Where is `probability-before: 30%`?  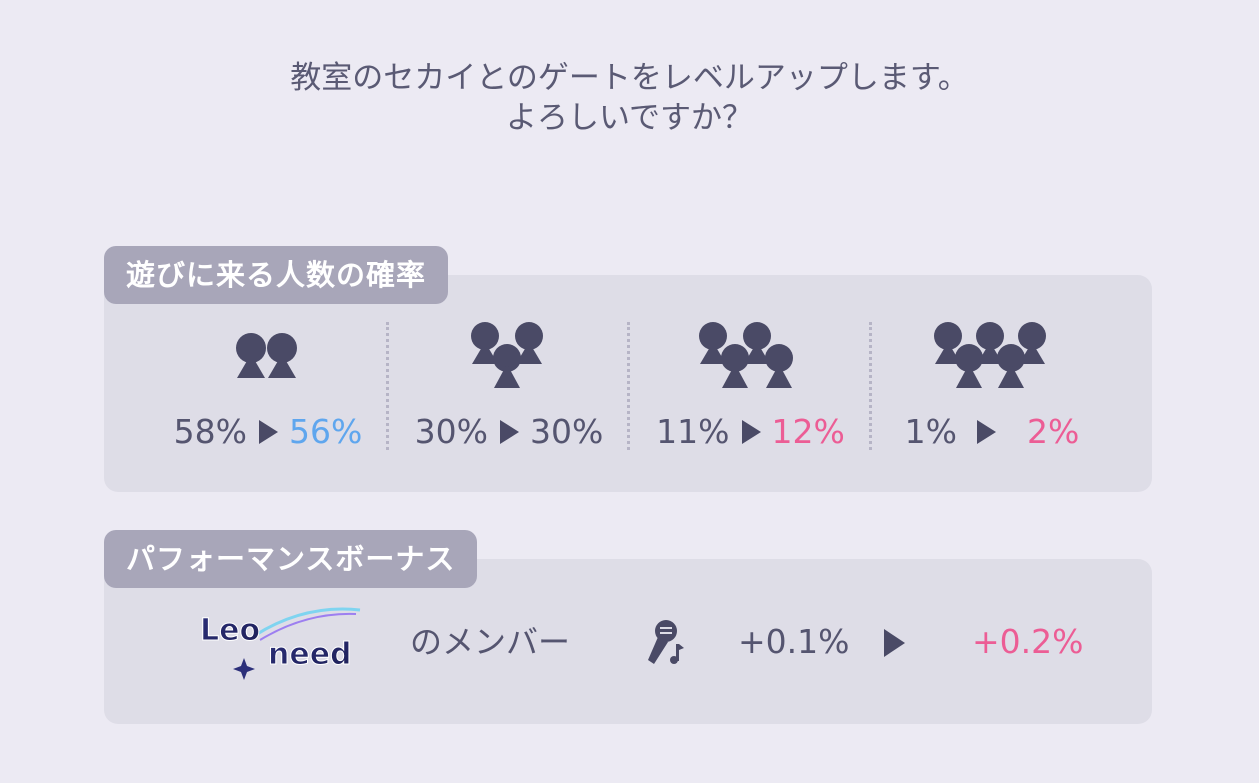
probability-before: 30% is located at coordinates (451, 431).